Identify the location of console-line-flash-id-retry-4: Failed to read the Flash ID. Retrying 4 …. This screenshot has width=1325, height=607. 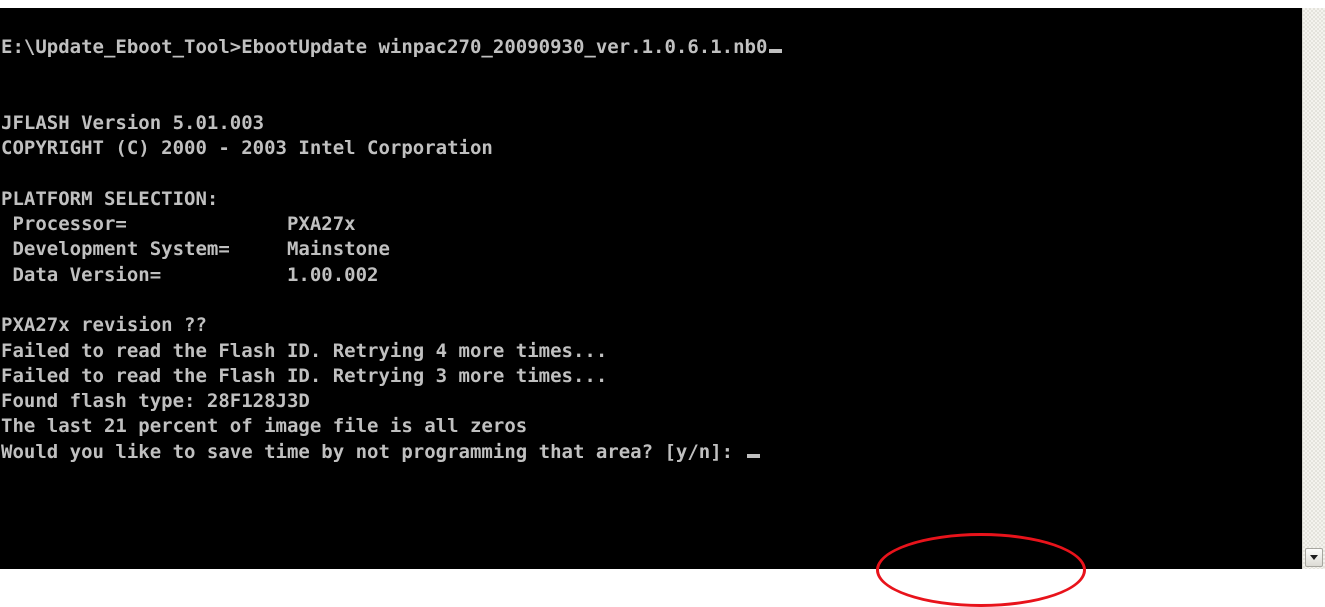
(304, 350).